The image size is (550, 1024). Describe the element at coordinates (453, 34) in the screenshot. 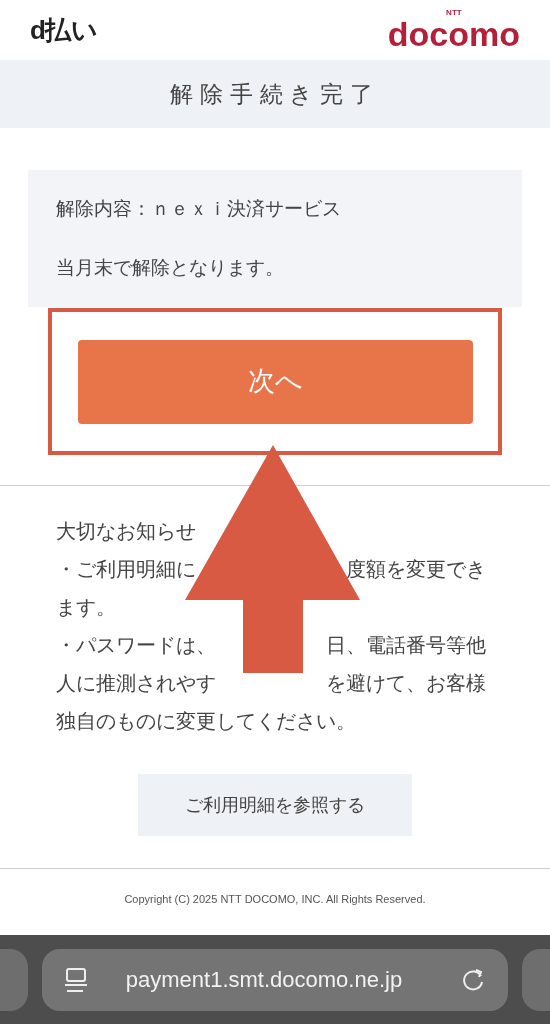

I see `brand-logo: docomo` at that location.